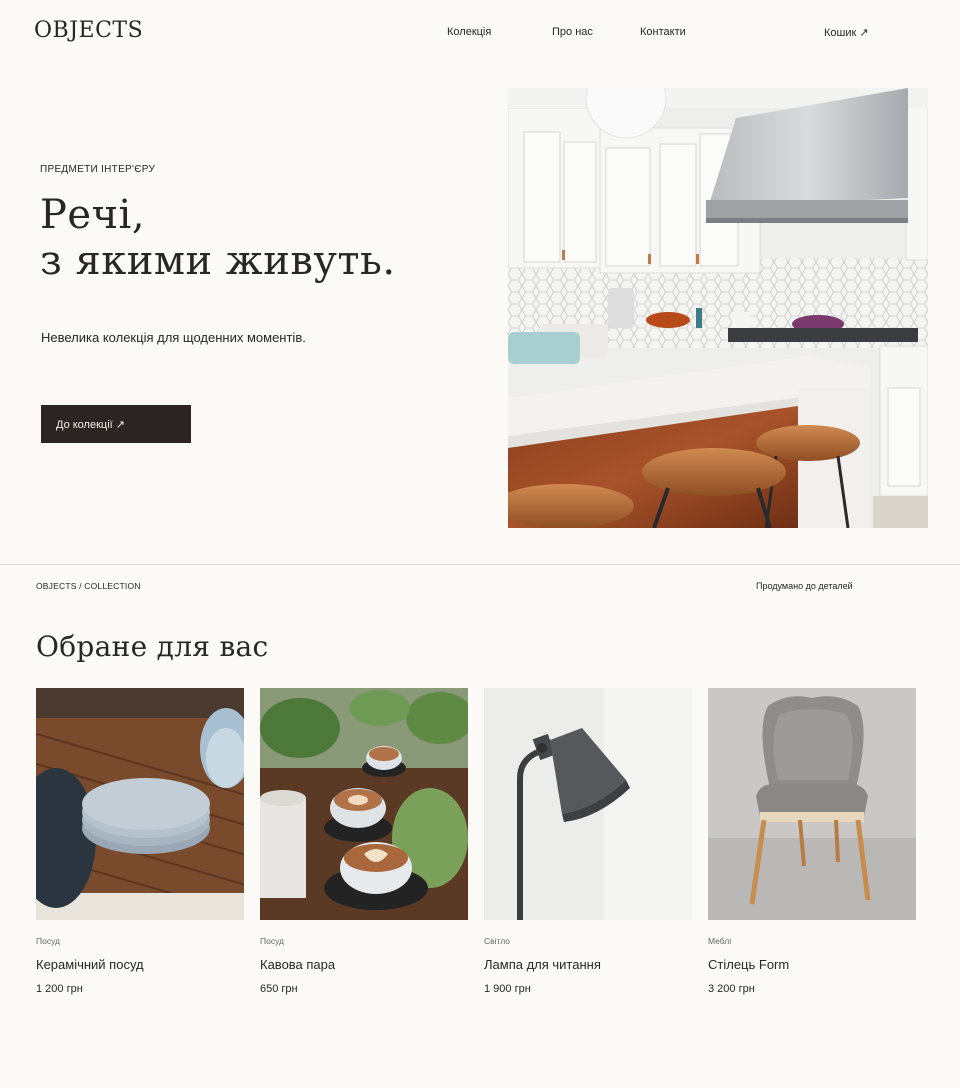  I want to click on product-price: 1 200 грн, so click(59, 989).